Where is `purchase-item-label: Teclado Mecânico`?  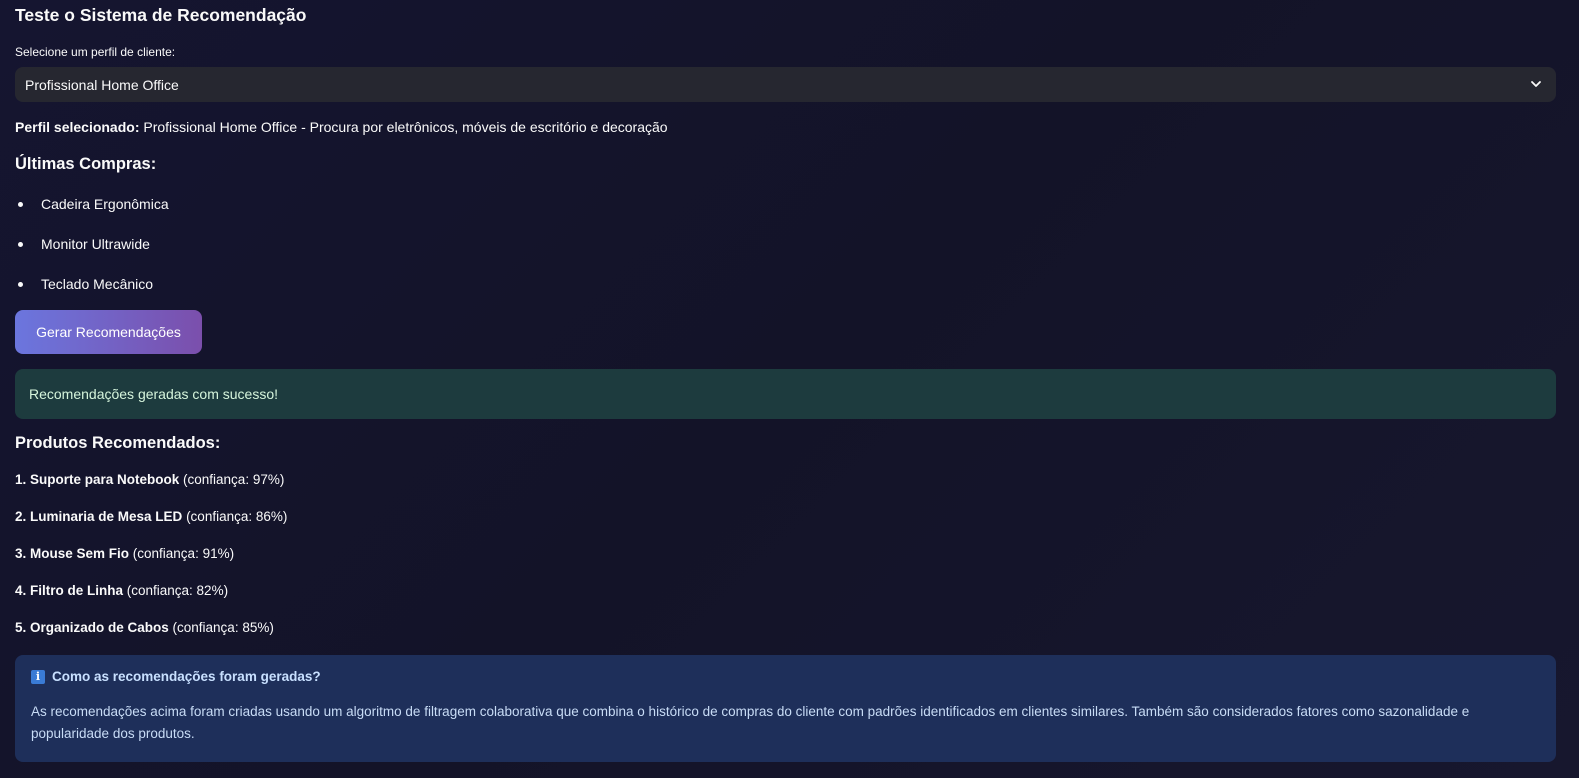
purchase-item-label: Teclado Mecânico is located at coordinates (97, 284).